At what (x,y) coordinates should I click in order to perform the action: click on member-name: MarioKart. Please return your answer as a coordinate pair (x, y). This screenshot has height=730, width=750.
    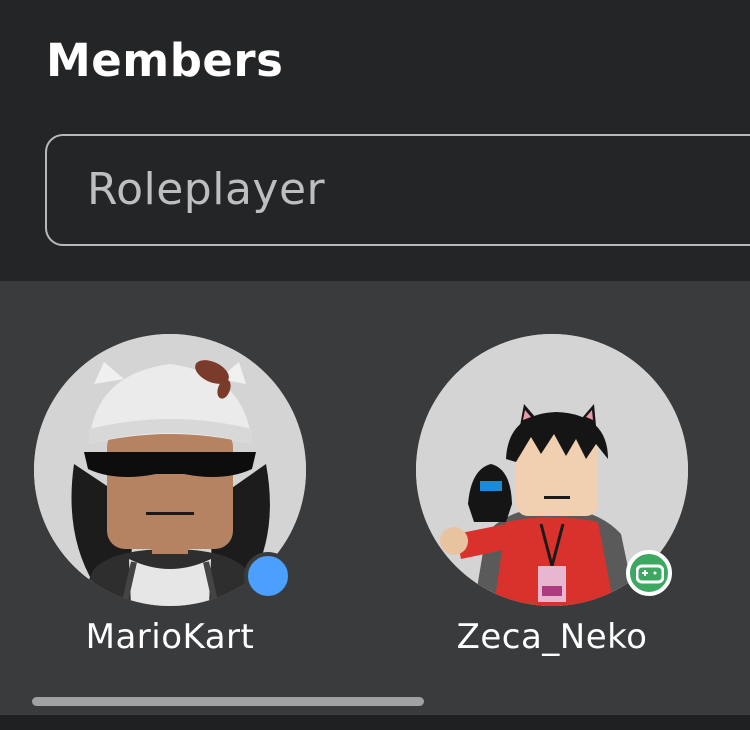
    Looking at the image, I should click on (170, 637).